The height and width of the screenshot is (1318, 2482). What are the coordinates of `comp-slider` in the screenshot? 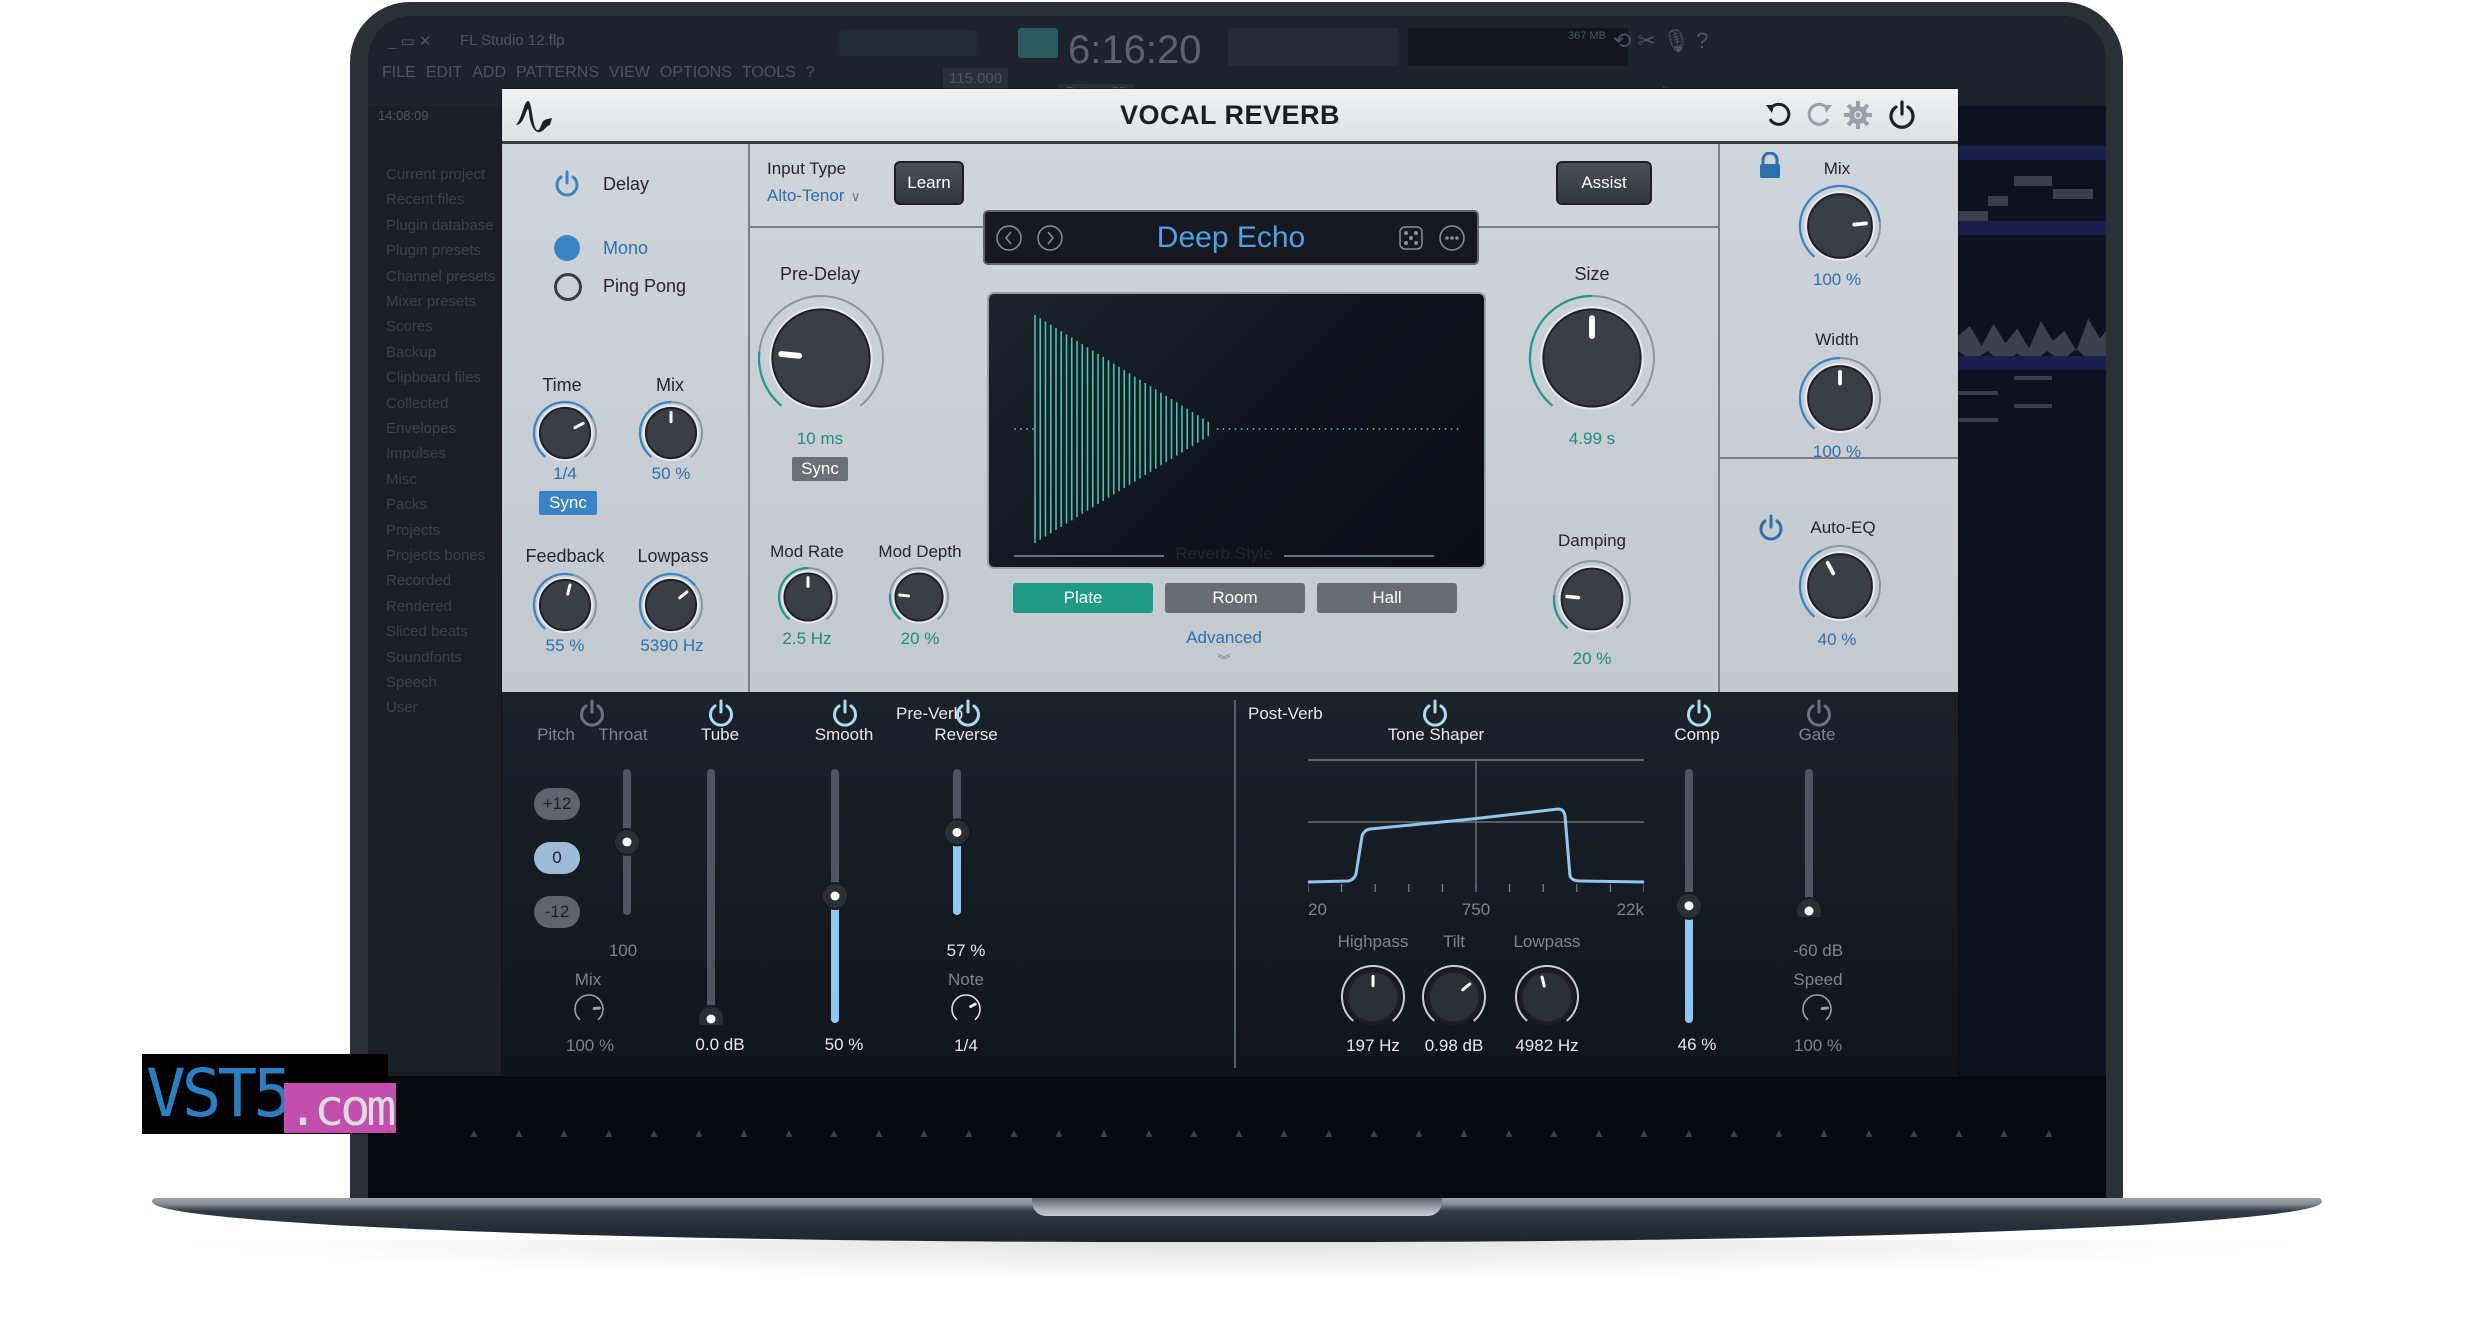 It's located at (1689, 898).